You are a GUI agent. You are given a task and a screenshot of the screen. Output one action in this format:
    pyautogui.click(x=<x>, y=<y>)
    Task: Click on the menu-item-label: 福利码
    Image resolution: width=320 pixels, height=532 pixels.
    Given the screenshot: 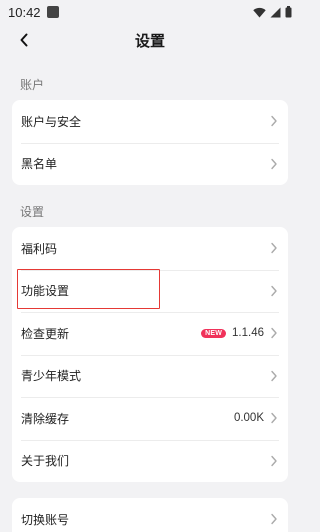 What is the action you would take?
    pyautogui.click(x=39, y=248)
    